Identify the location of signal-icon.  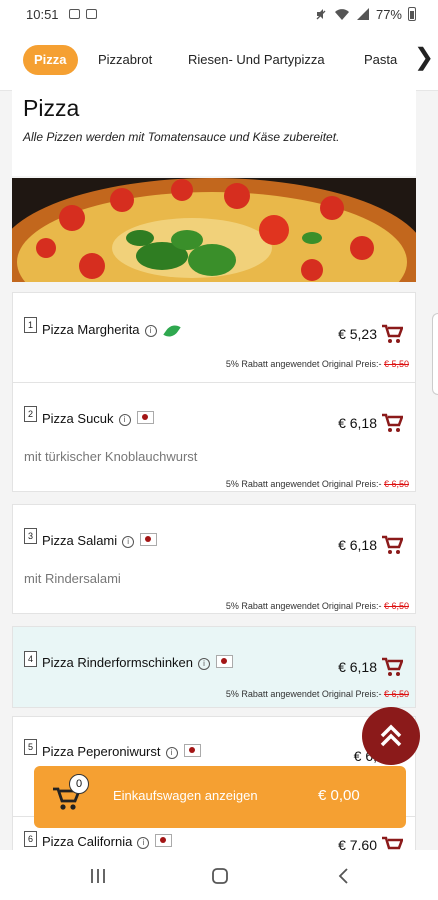
(362, 14).